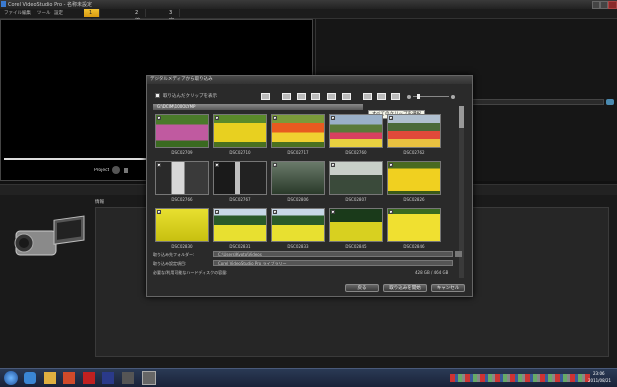  What do you see at coordinates (49, 235) in the screenshot?
I see `camcorder-icon` at bounding box center [49, 235].